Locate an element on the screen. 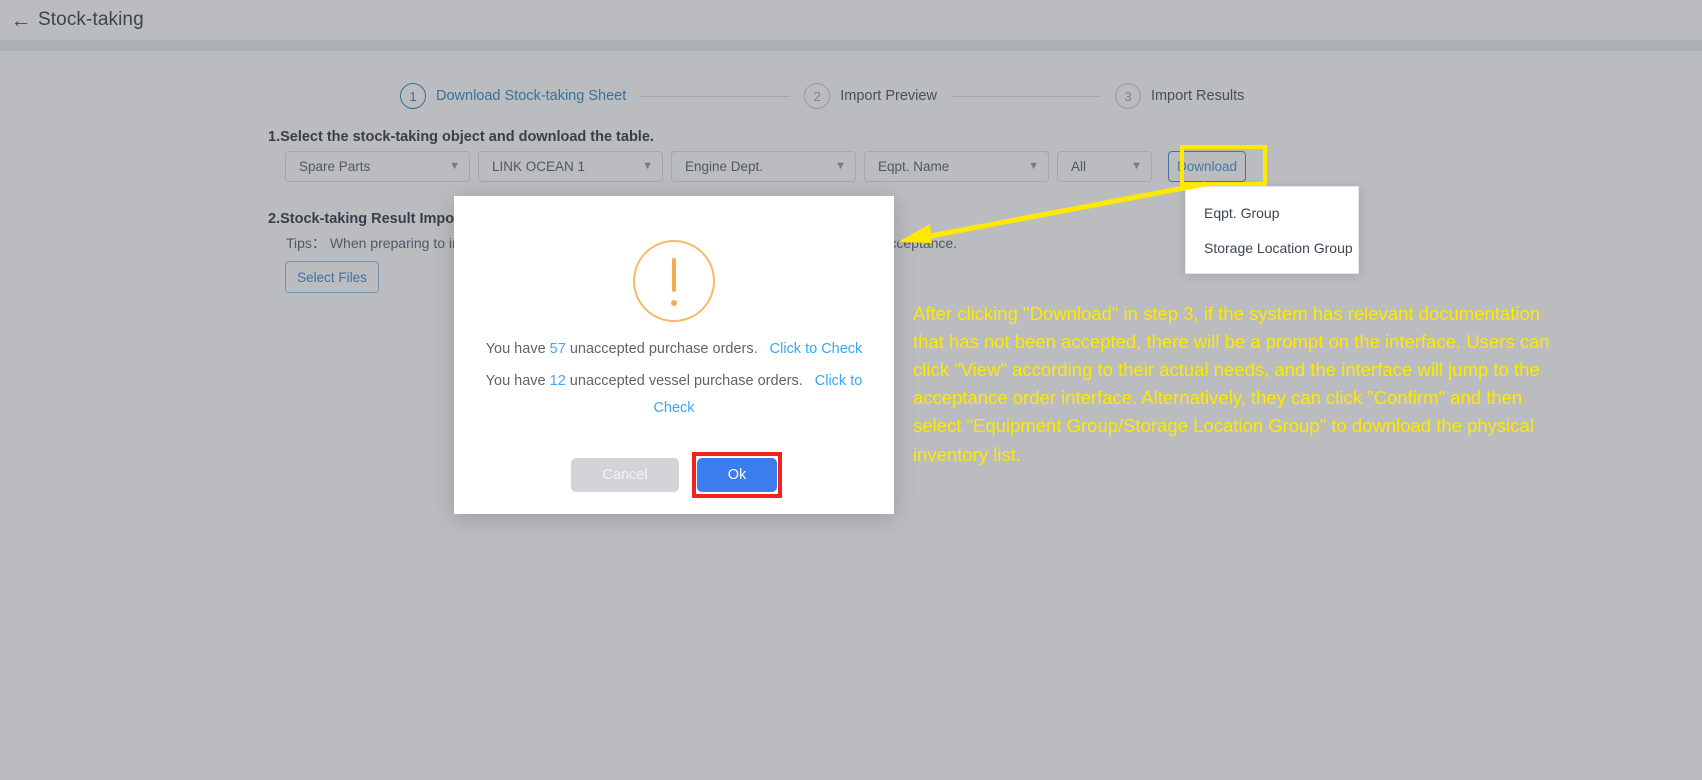 This screenshot has height=780, width=1702. dialog-line1-check-link: Click to Check is located at coordinates (816, 349).